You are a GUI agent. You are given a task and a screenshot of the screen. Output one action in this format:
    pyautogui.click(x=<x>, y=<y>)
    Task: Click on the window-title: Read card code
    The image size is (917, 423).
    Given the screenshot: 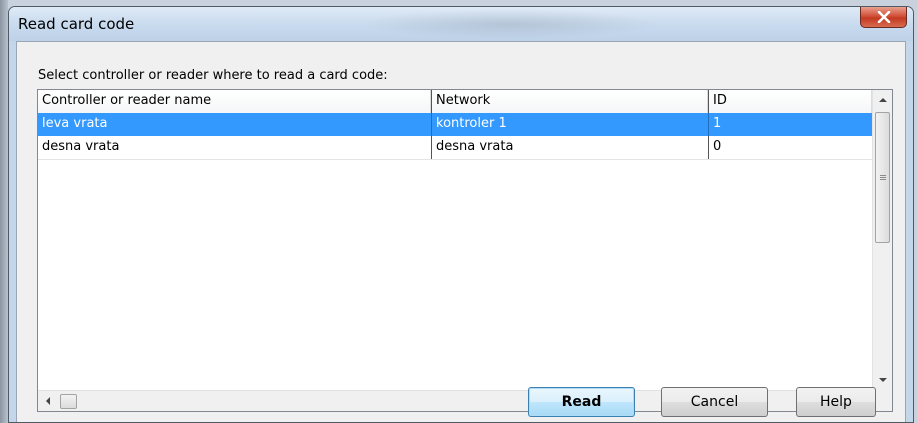 What is the action you would take?
    pyautogui.click(x=76, y=24)
    